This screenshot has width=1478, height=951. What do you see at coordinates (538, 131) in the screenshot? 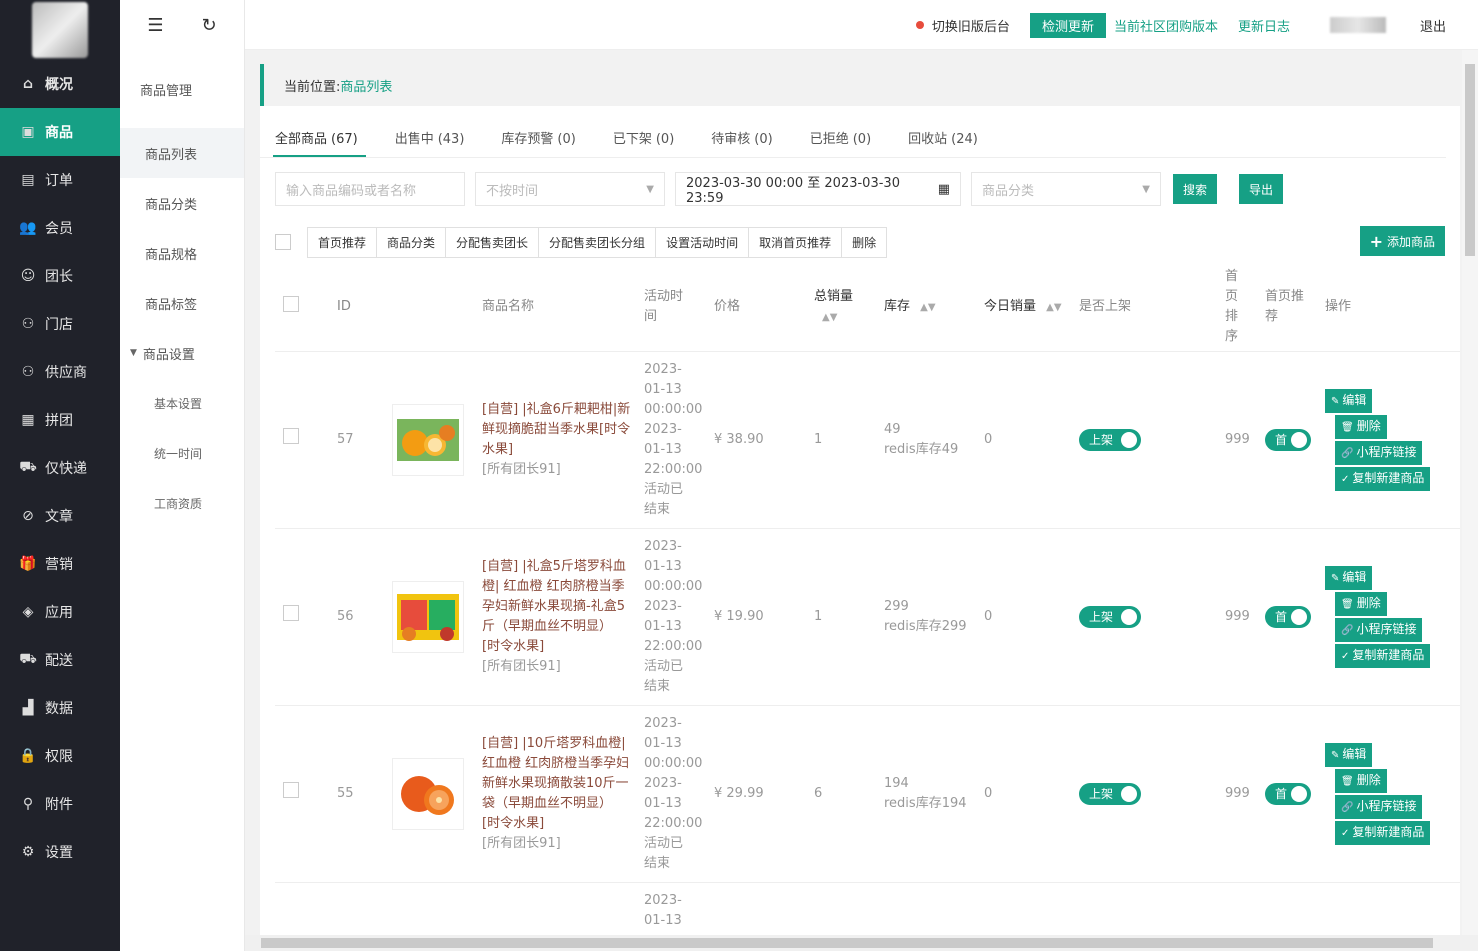
I see `tab-3: 库存预警 (0)` at bounding box center [538, 131].